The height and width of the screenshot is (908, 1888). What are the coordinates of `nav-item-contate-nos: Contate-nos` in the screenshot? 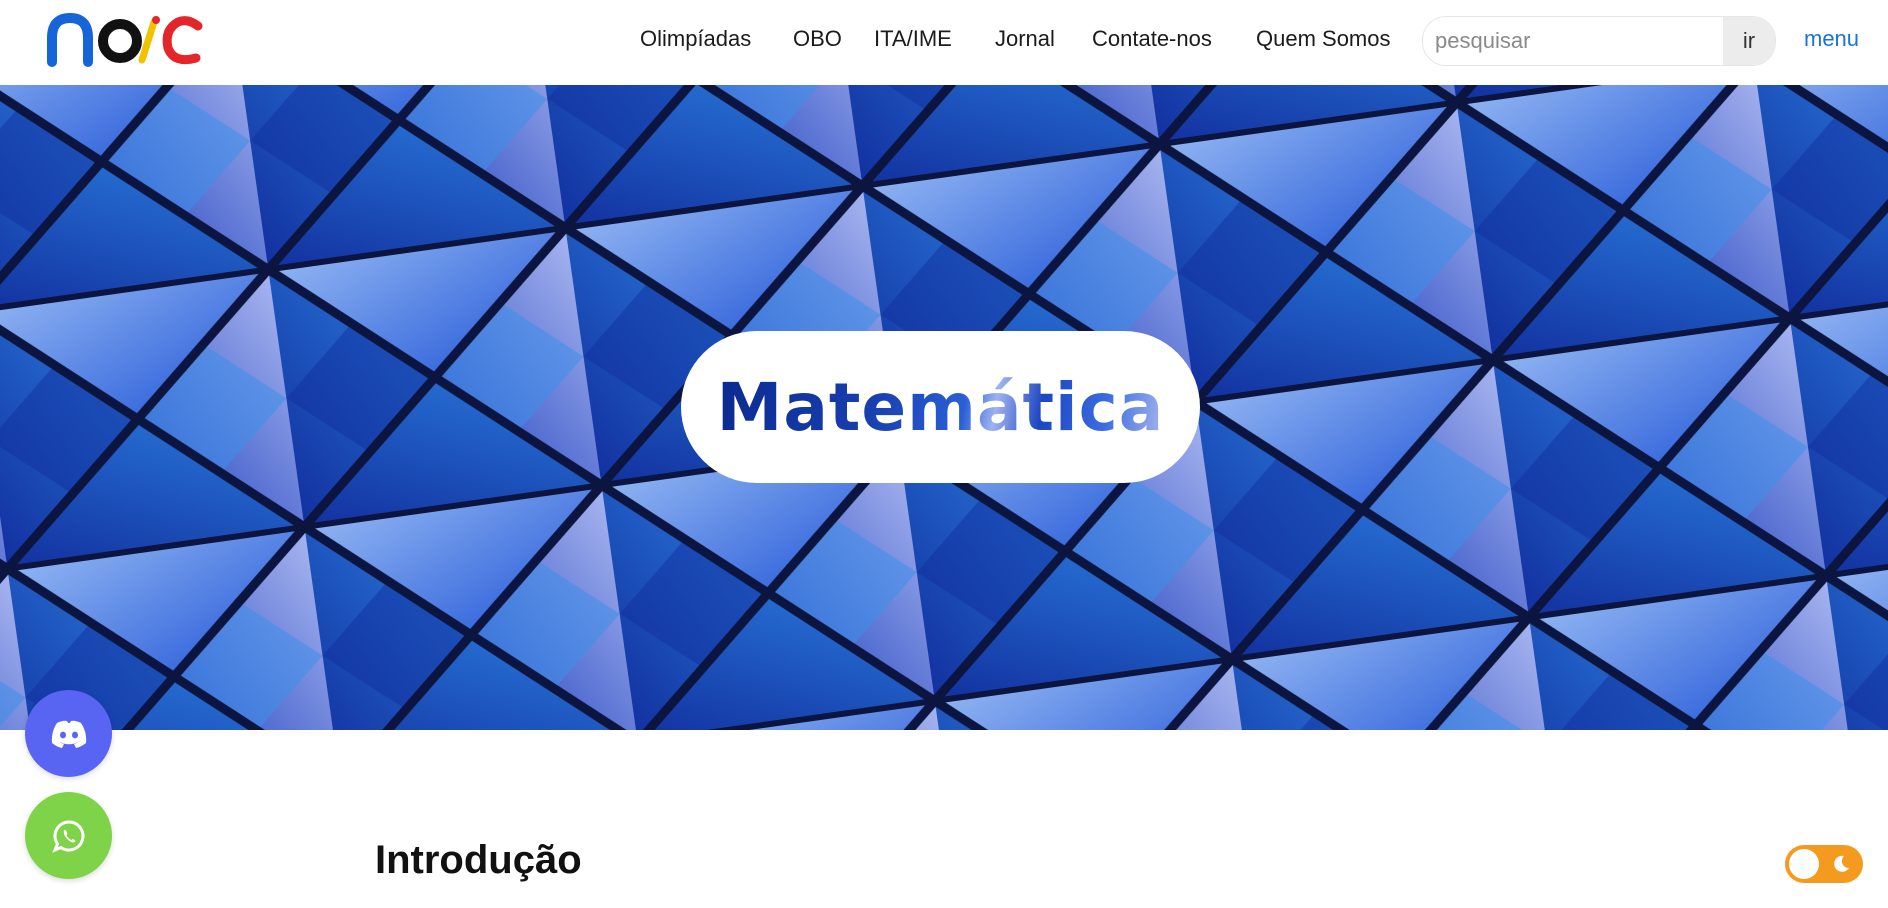 It's located at (1152, 39).